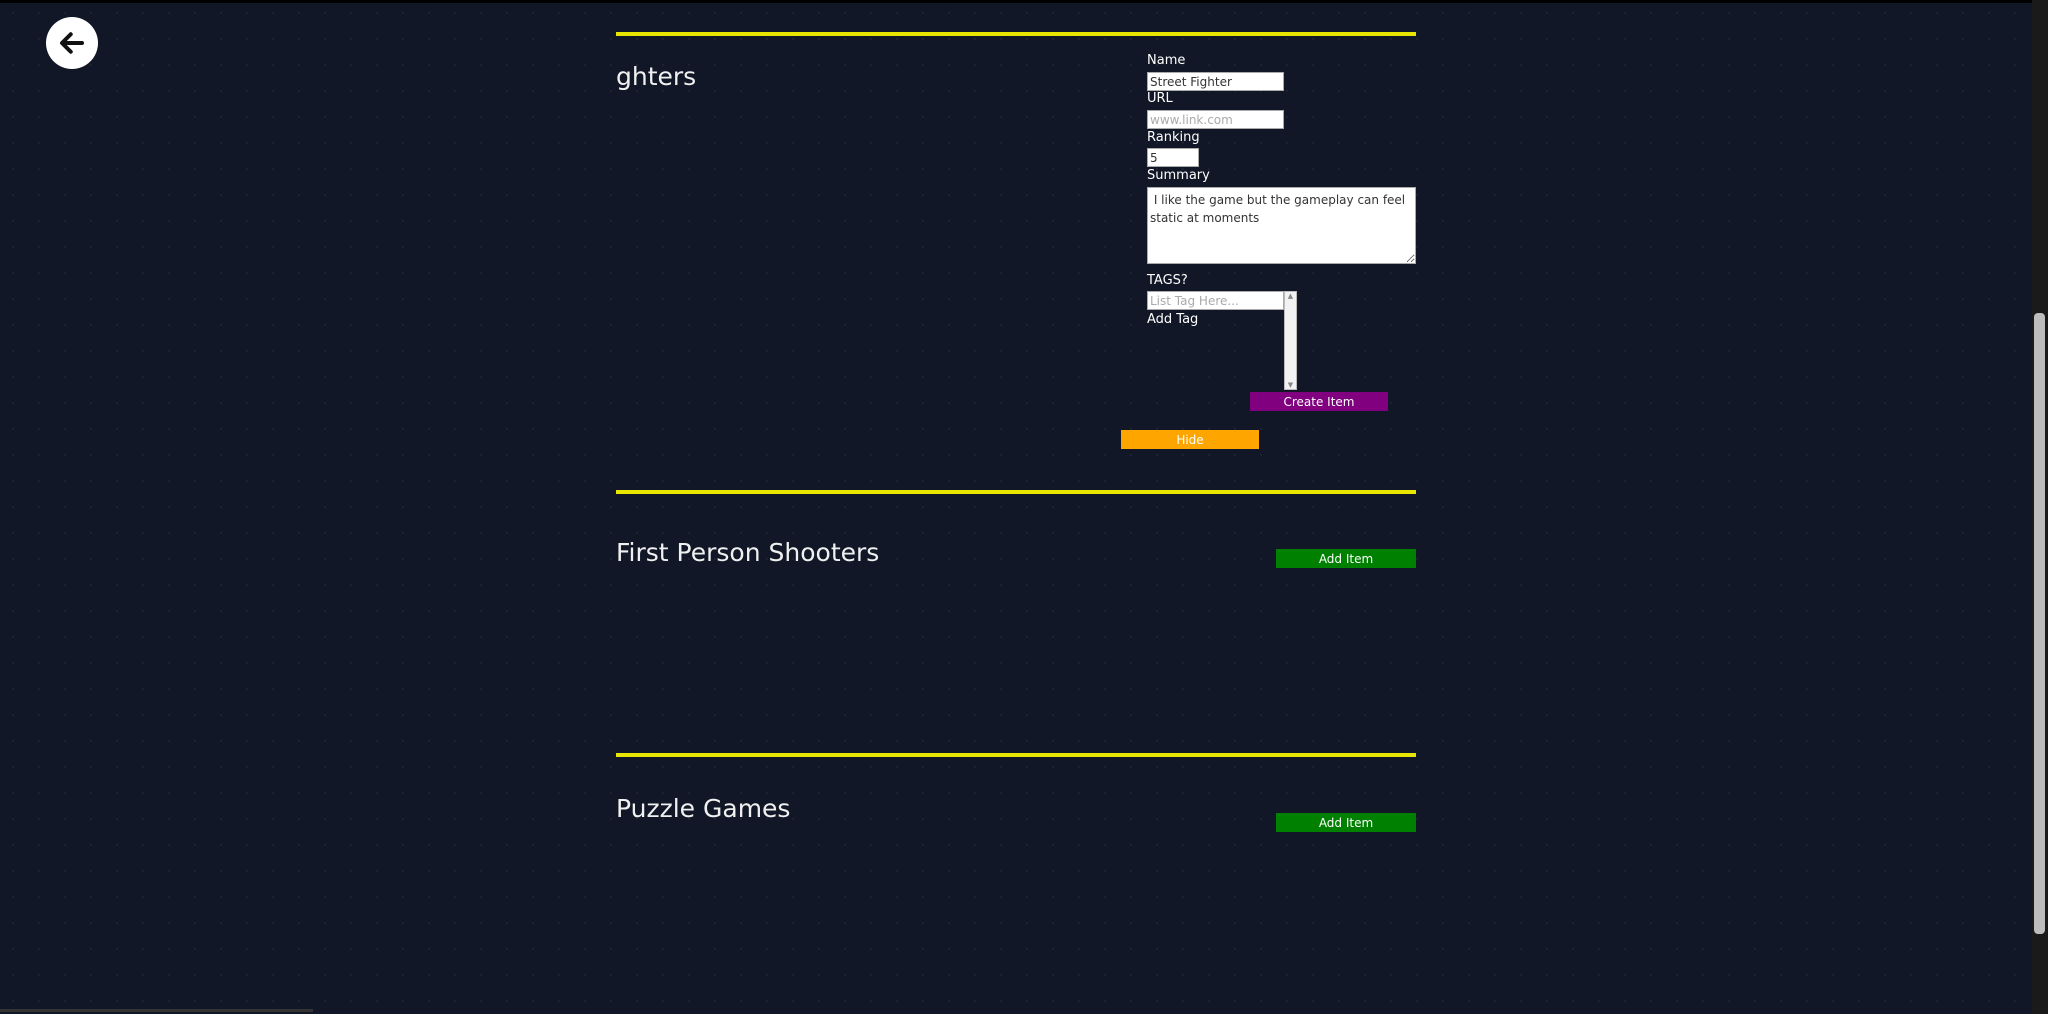  What do you see at coordinates (656, 76) in the screenshot?
I see `section-title: ghters` at bounding box center [656, 76].